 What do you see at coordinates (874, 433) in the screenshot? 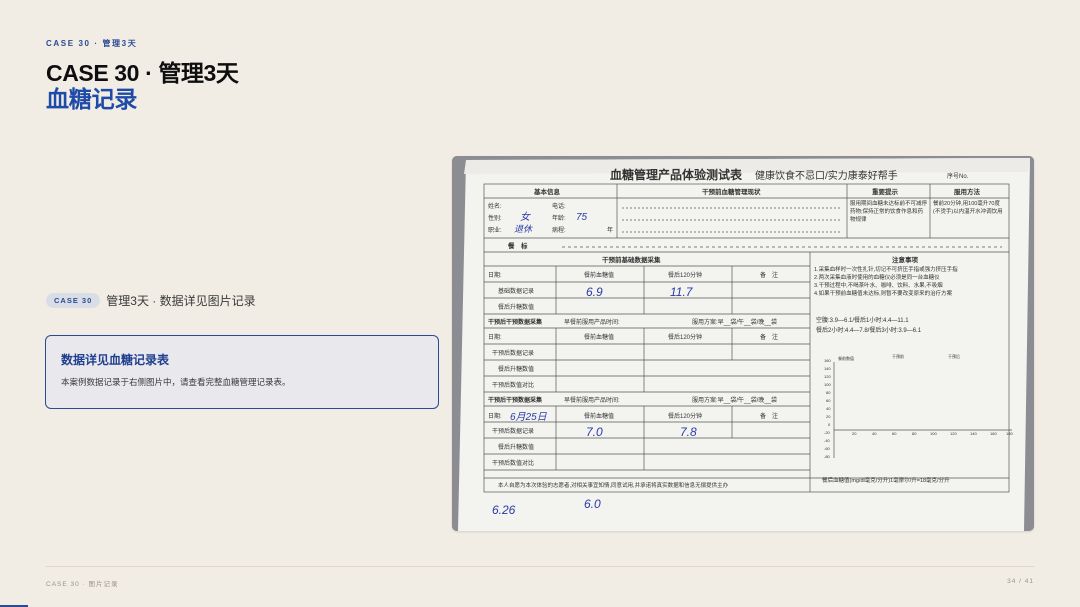
I see `x-tick: 40` at bounding box center [874, 433].